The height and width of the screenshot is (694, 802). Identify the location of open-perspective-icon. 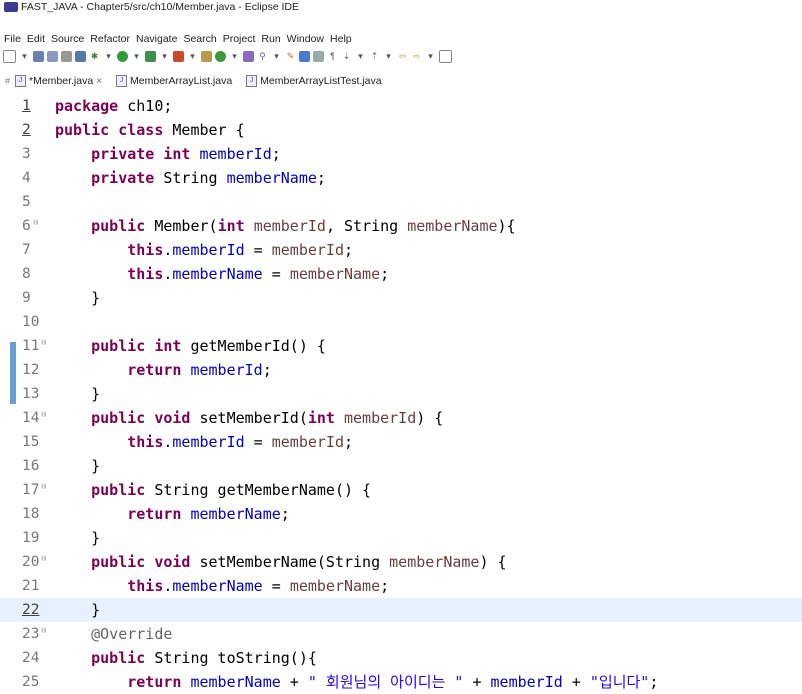
(445, 56).